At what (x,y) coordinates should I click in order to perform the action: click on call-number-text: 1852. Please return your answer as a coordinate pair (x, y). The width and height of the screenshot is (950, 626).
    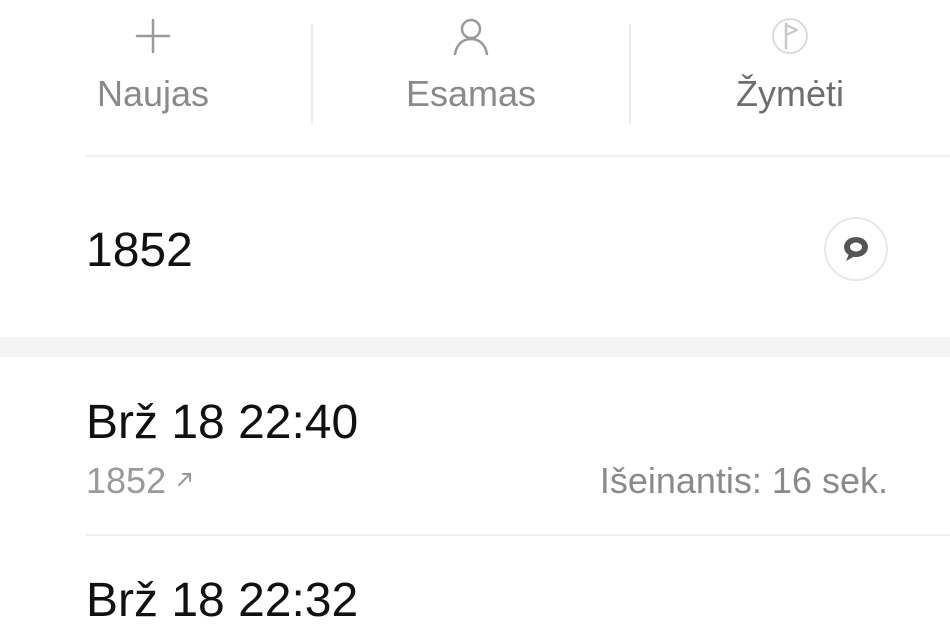
    Looking at the image, I should click on (126, 480).